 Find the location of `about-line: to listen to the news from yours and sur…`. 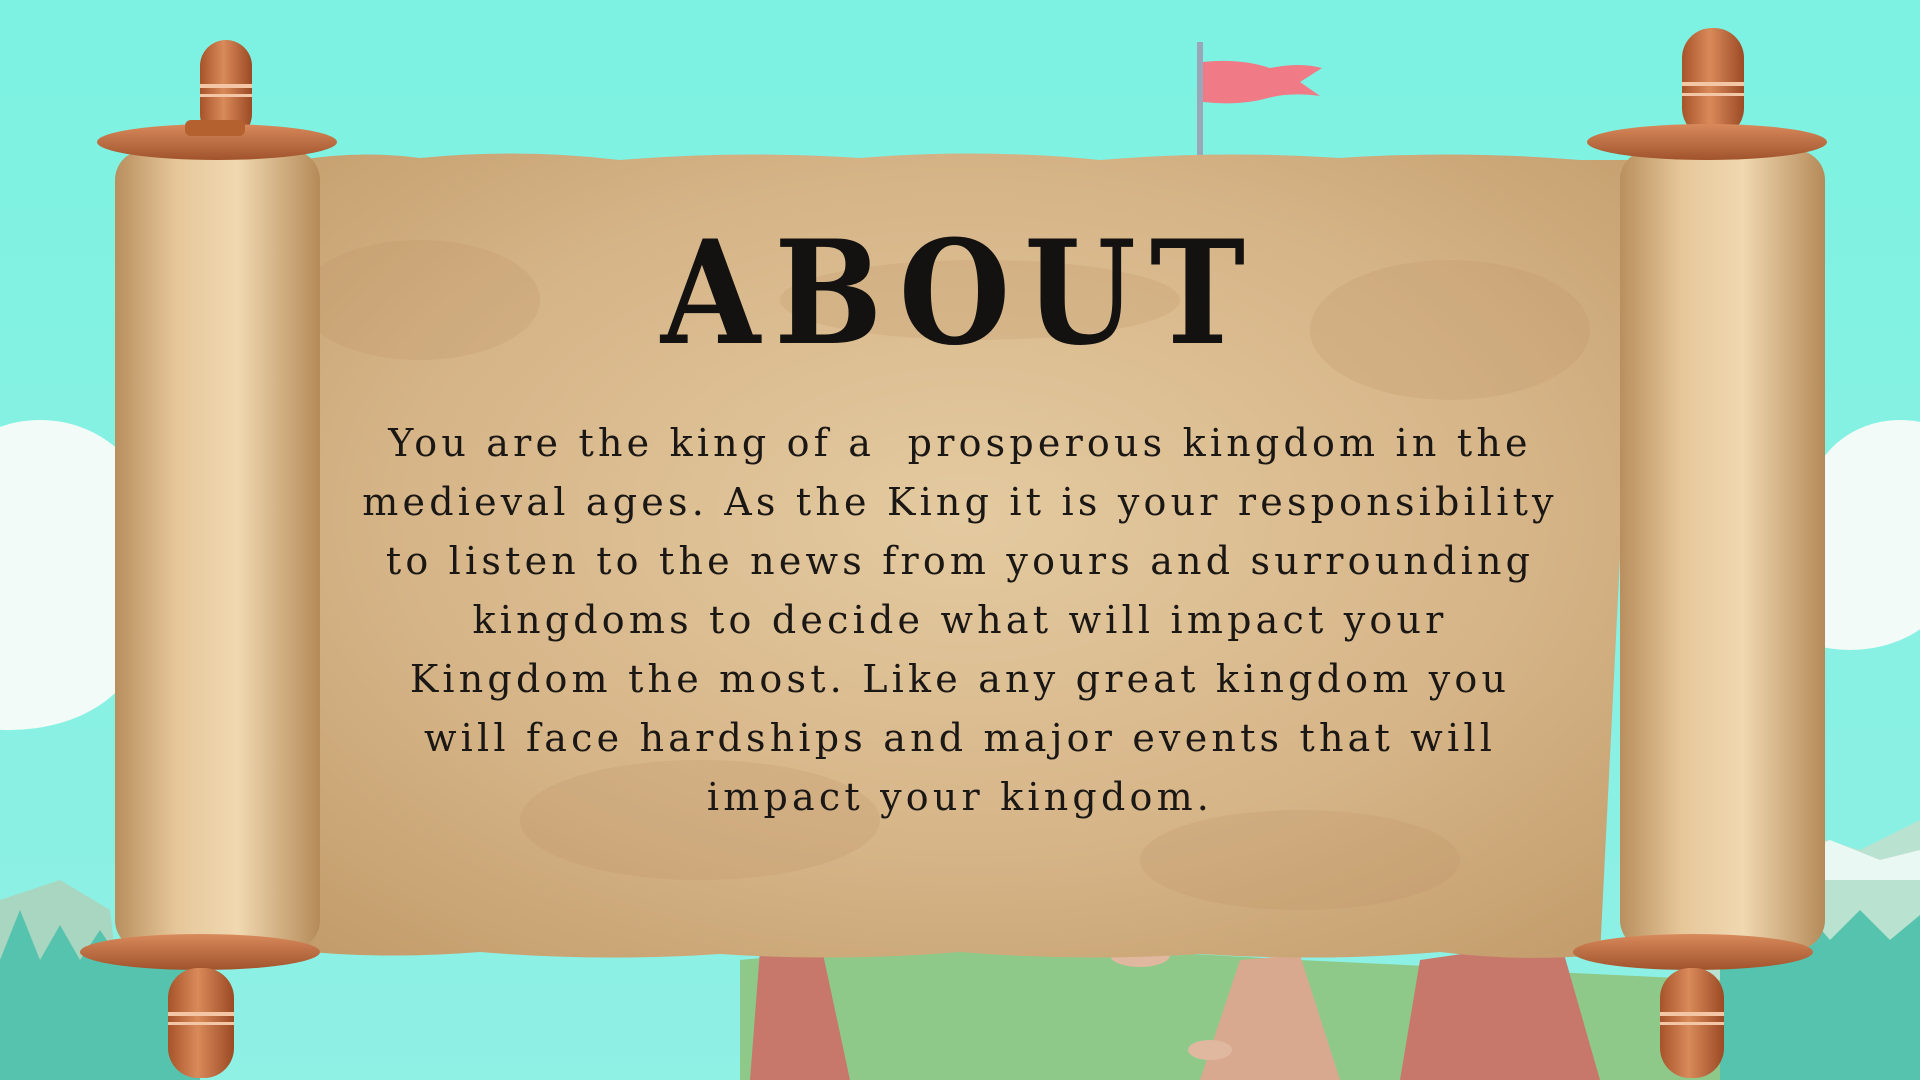

about-line: to listen to the news from yours and sur… is located at coordinates (960, 561).